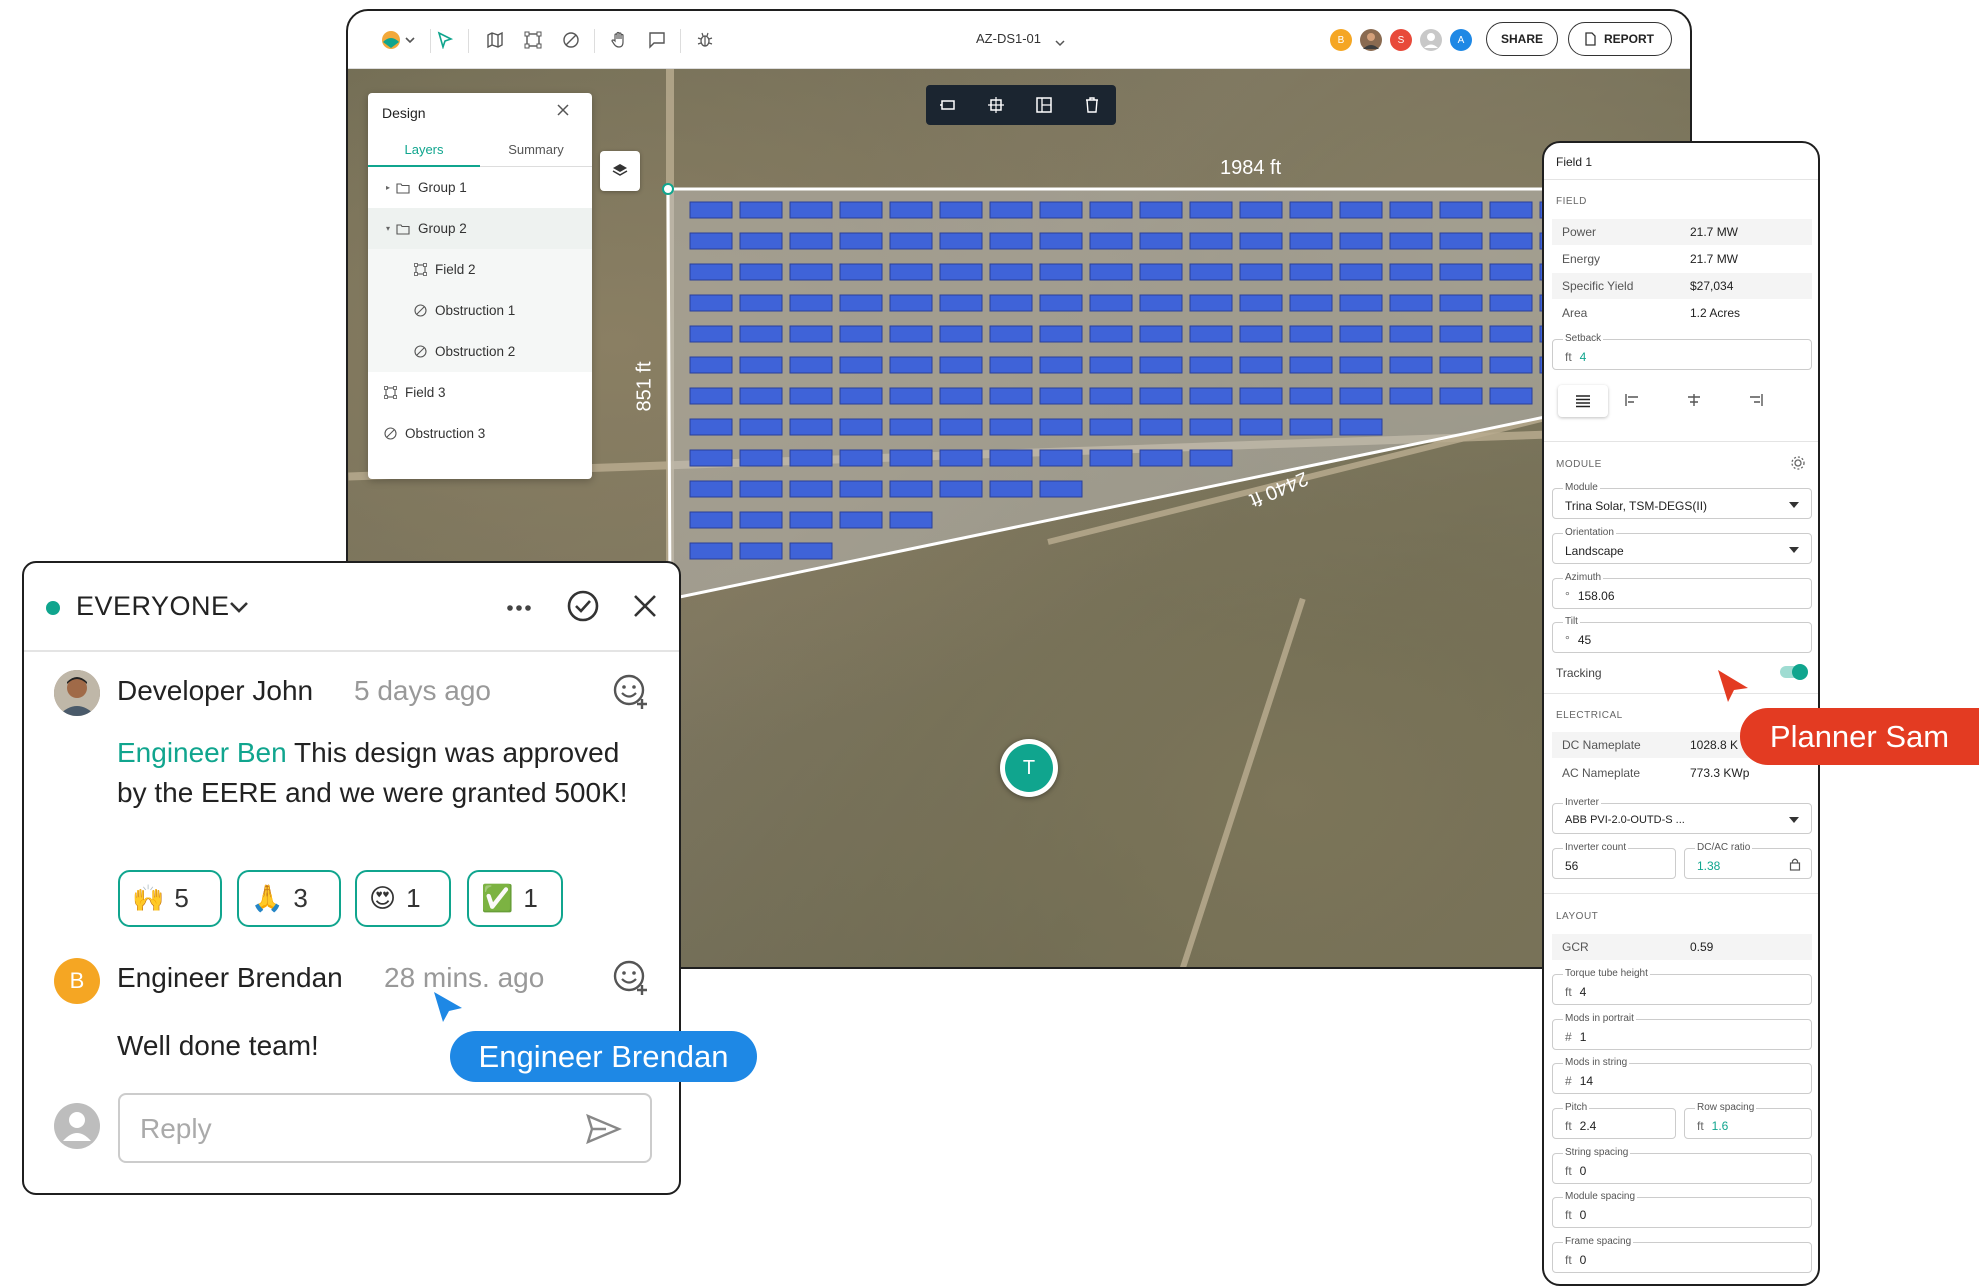  I want to click on layer-item: Field 3, so click(480, 392).